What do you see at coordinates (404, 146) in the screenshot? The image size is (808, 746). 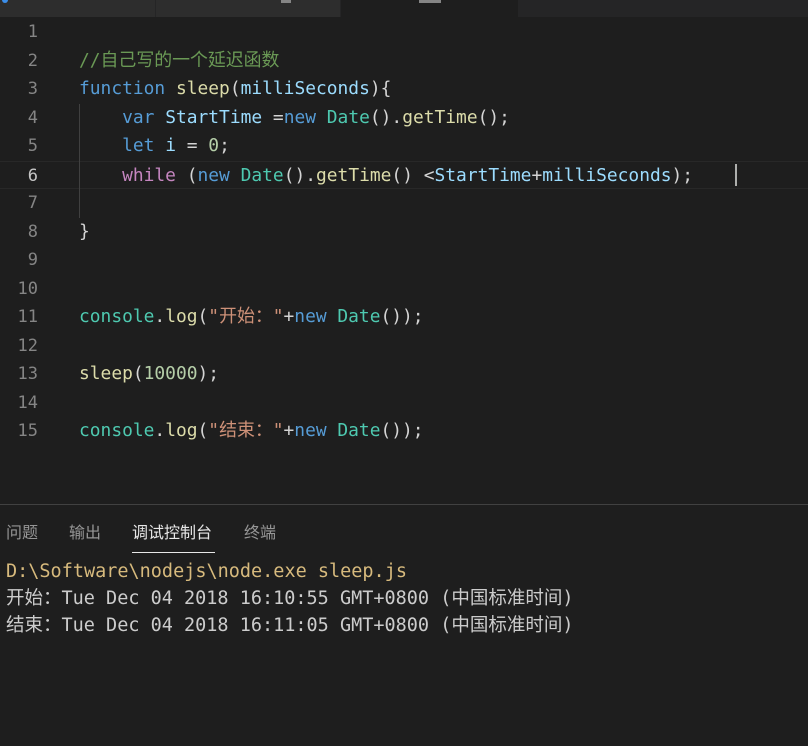 I see `code-line: 5 let i = 0;` at bounding box center [404, 146].